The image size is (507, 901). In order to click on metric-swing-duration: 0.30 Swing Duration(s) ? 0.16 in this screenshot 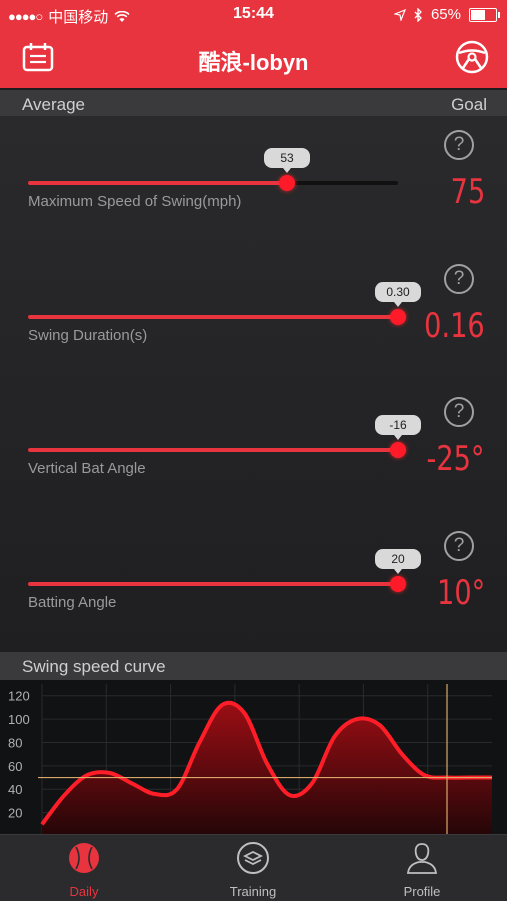, I will do `click(253, 317)`.